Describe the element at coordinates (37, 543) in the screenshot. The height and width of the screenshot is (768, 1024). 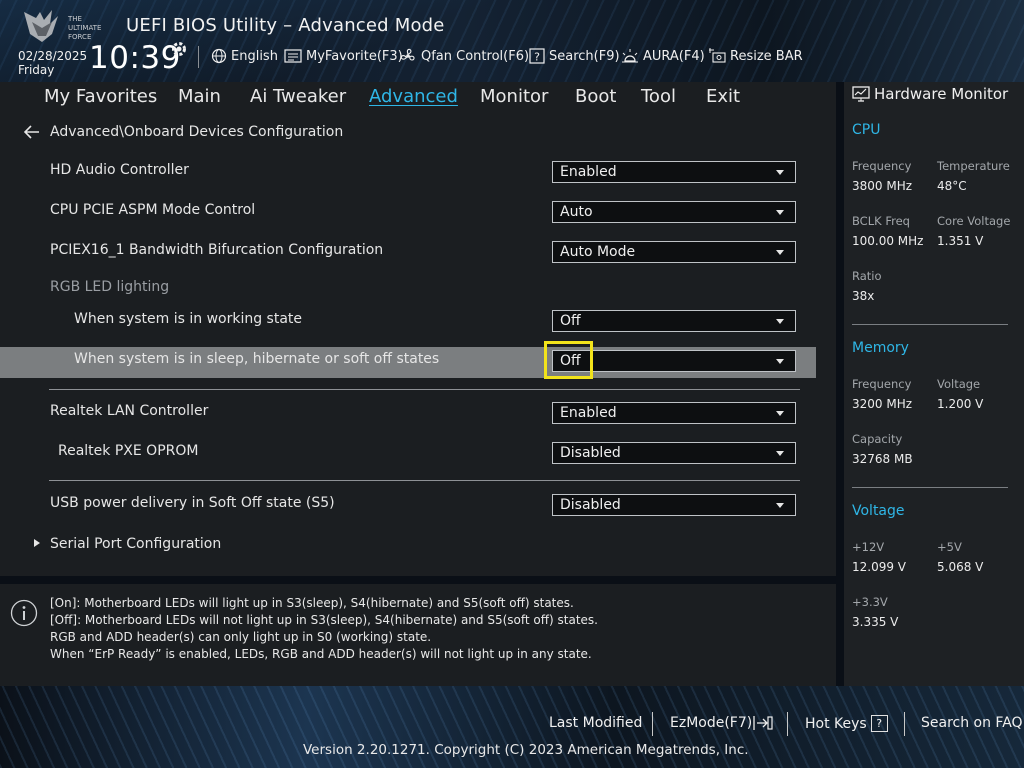
I see `submenu-arrow-icon` at that location.